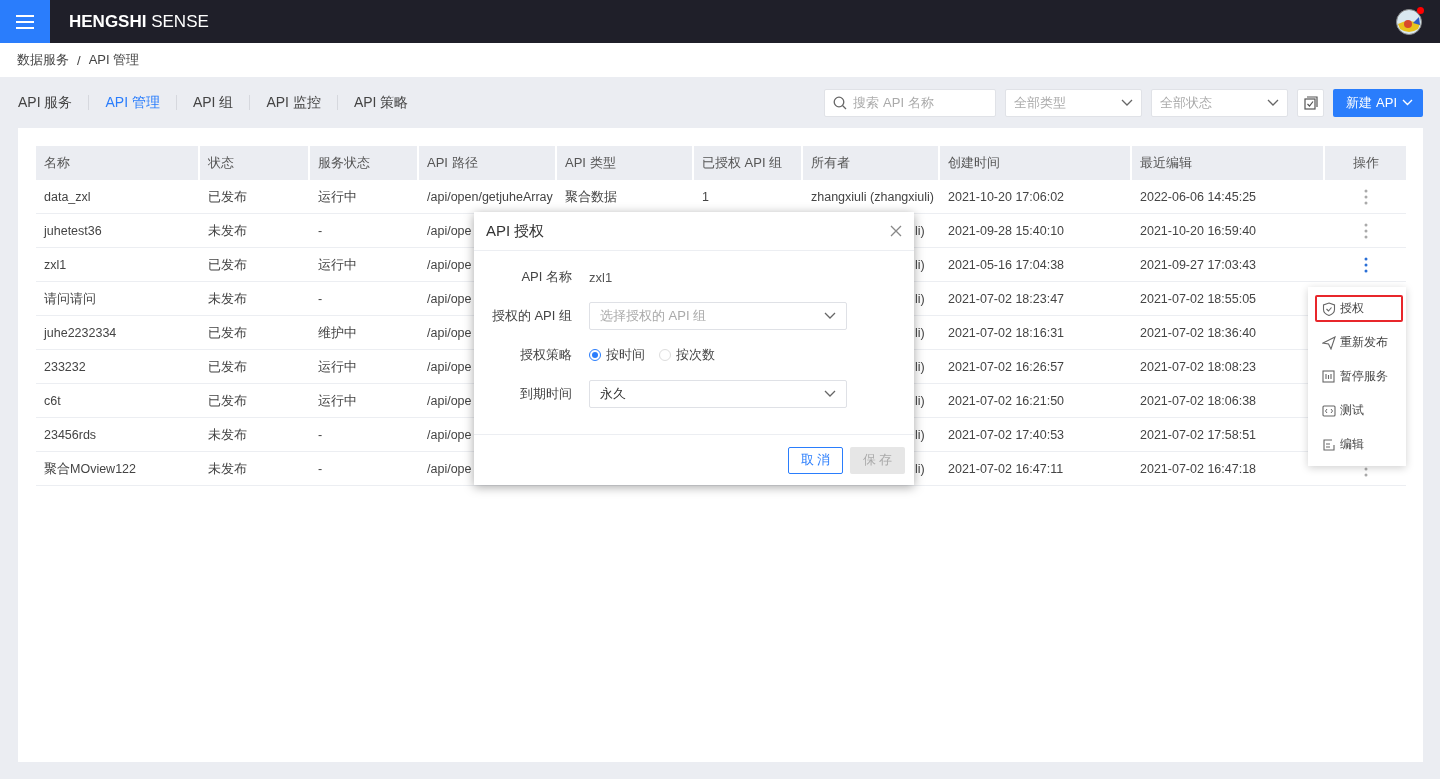  Describe the element at coordinates (1036, 299) in the screenshot. I see `table-cell: 2021-07-02 18:23:47` at that location.